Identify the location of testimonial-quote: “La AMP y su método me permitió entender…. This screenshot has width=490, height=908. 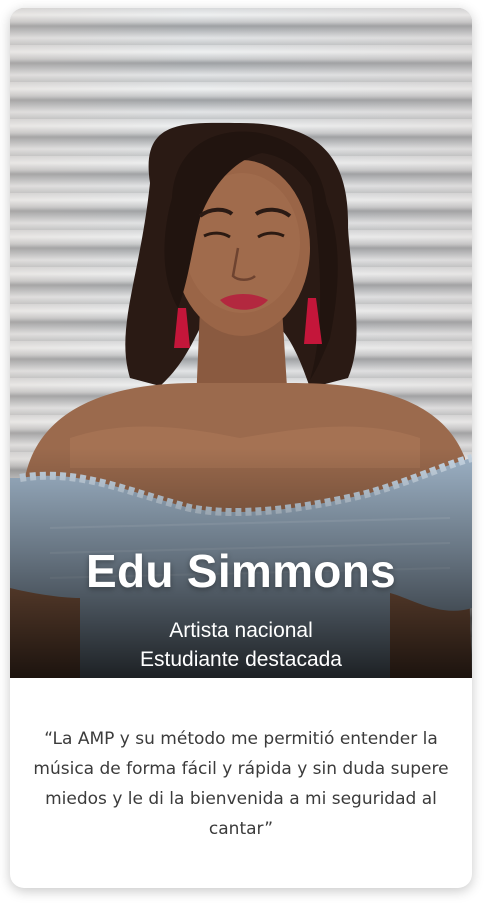
(241, 784).